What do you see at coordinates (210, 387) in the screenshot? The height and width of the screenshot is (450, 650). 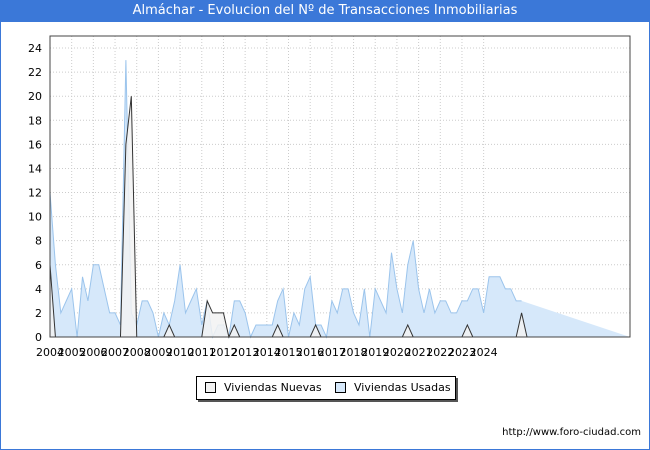 I see `legend-swatch-nuevas` at bounding box center [210, 387].